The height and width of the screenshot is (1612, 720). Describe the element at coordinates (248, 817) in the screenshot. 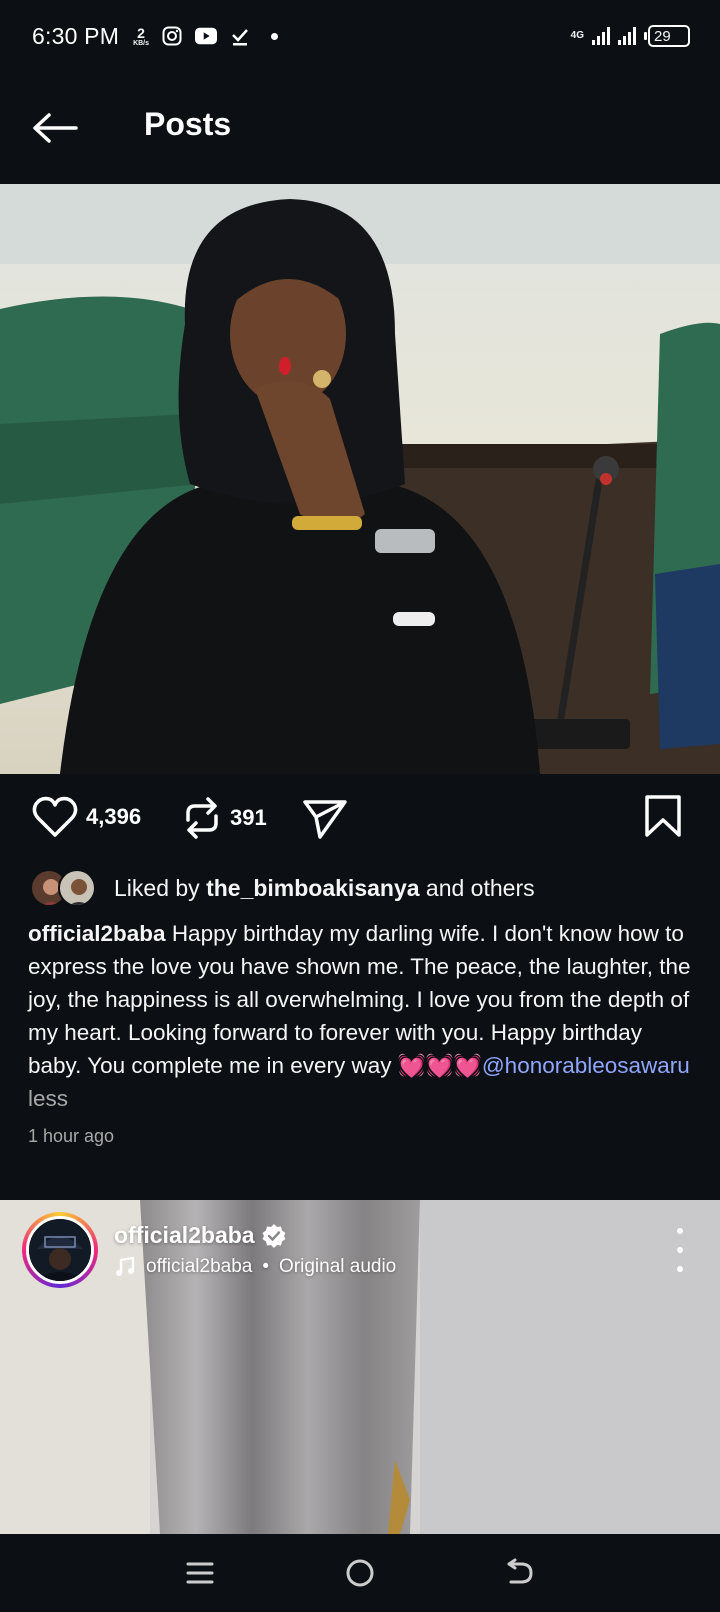

I see `repost-count: 391` at that location.